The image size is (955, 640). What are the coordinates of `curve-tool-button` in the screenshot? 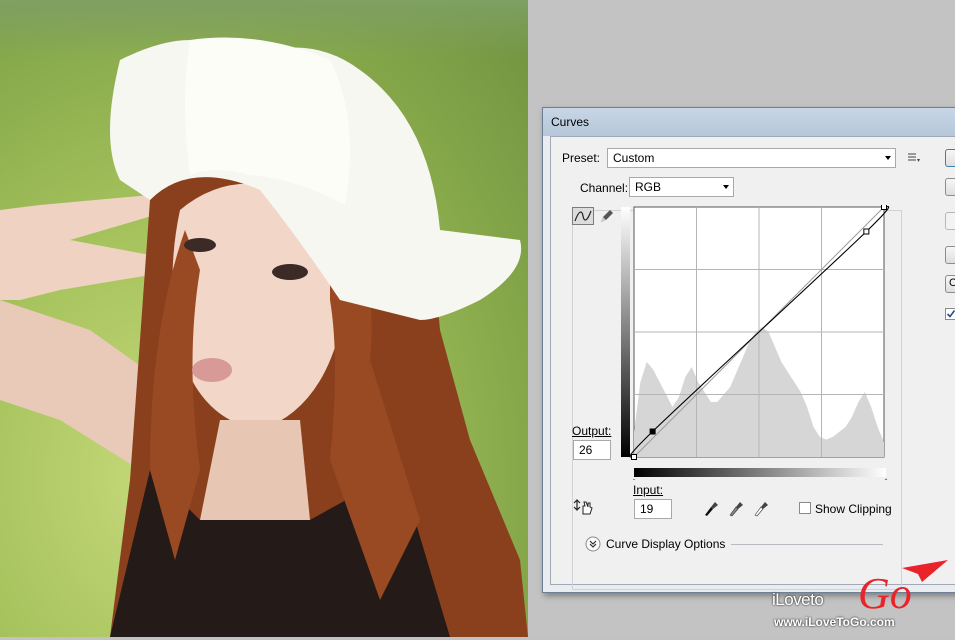 It's located at (583, 216).